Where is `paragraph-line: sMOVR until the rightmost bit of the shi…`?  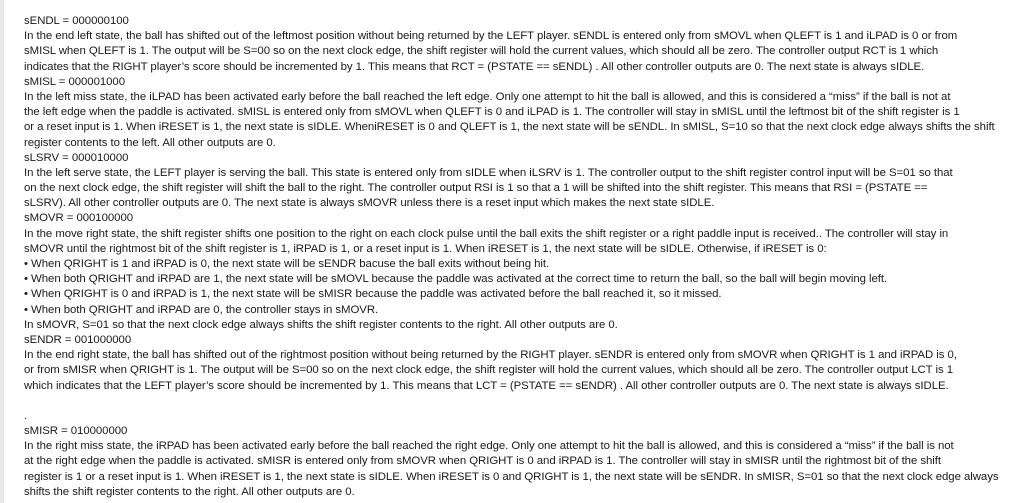
paragraph-line: sMOVR until the rightmost bit of the shi… is located at coordinates (425, 248).